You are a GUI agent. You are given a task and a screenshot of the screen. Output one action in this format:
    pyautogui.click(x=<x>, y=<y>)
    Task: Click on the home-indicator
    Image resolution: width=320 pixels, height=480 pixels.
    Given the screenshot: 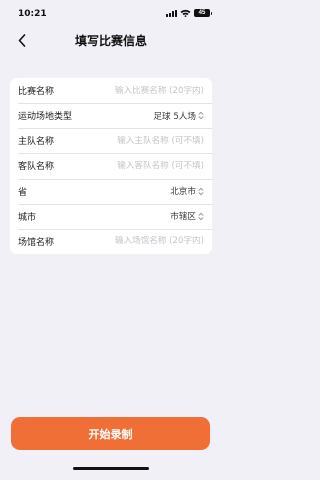 What is the action you would take?
    pyautogui.click(x=111, y=468)
    